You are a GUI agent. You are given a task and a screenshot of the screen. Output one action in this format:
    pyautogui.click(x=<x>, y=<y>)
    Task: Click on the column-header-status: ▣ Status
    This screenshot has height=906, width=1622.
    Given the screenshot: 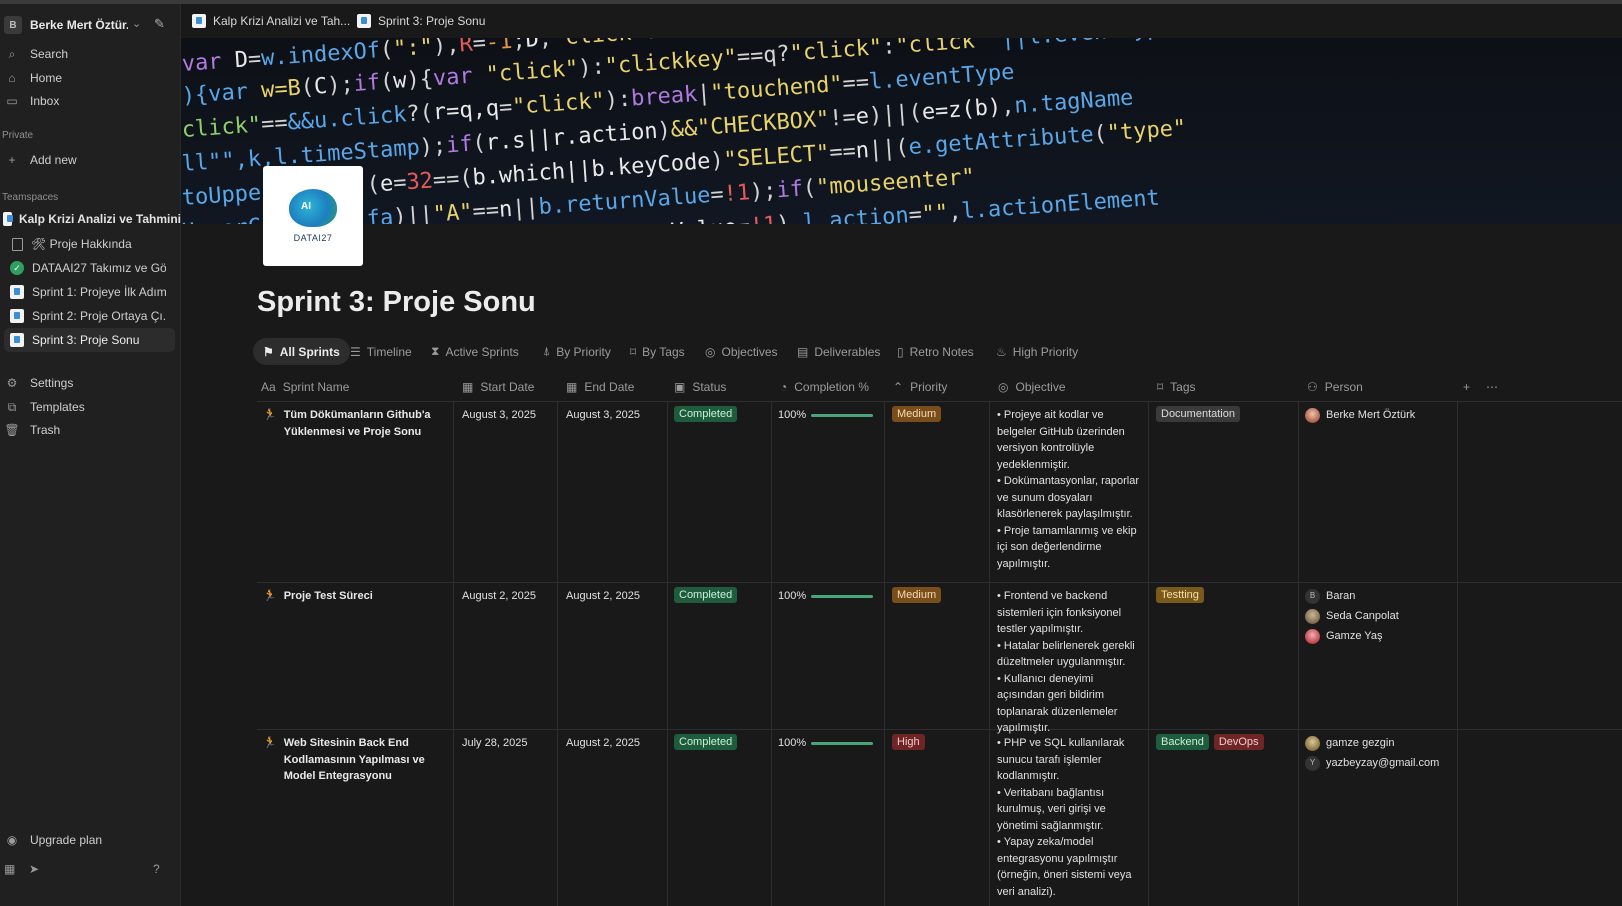 What is the action you would take?
    pyautogui.click(x=700, y=387)
    